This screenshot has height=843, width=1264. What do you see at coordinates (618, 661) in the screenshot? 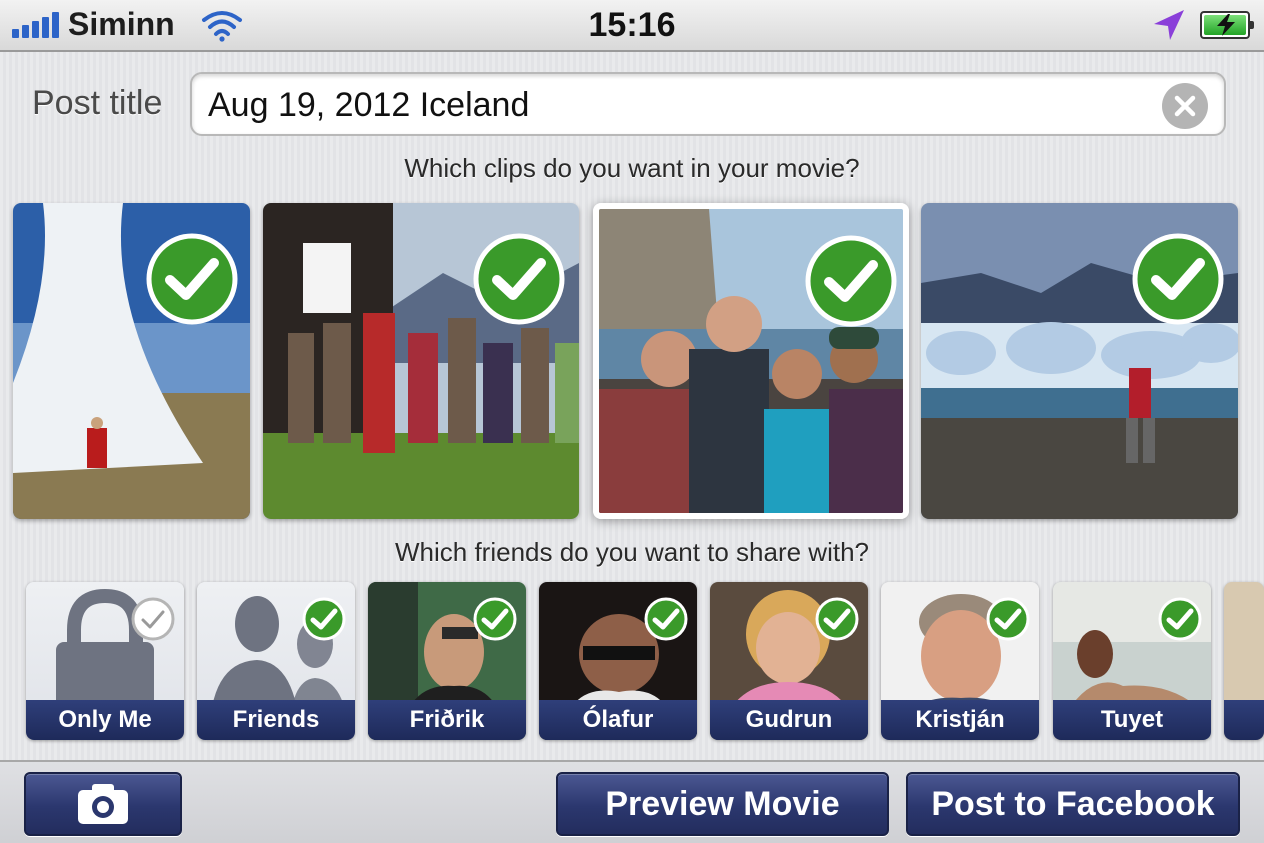
I see `friend-olafur: Ólafur` at bounding box center [618, 661].